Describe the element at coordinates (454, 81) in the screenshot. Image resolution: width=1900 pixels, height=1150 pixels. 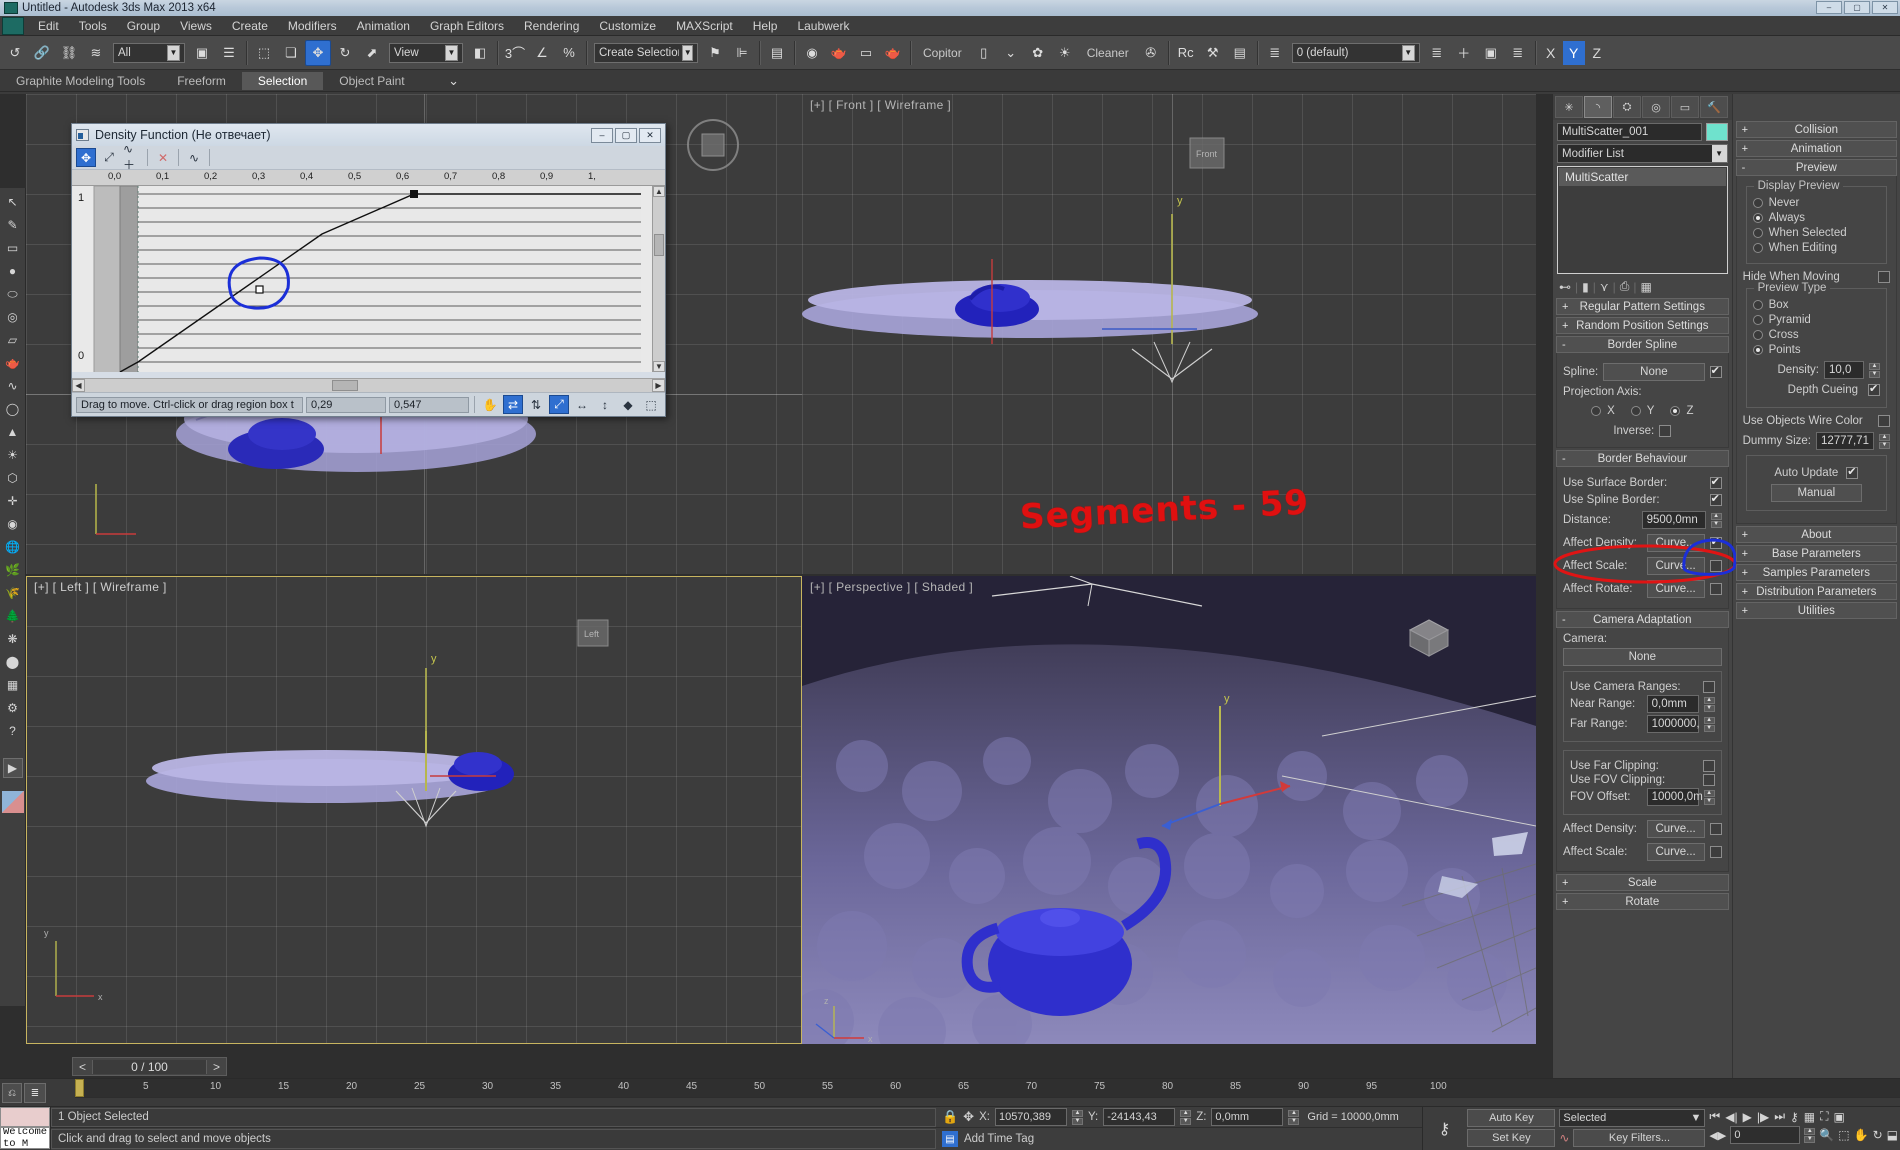
I see `ribbon-options-icon: ⌄` at that location.